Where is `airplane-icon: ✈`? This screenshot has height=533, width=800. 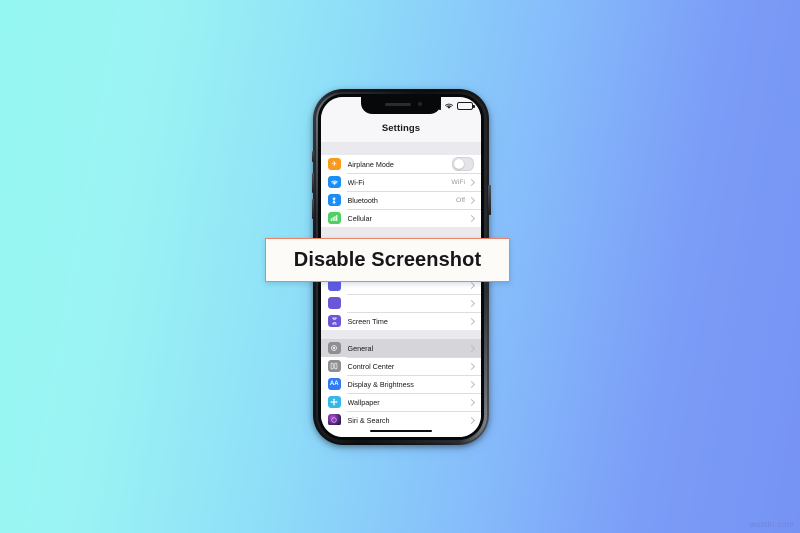 airplane-icon: ✈ is located at coordinates (334, 164).